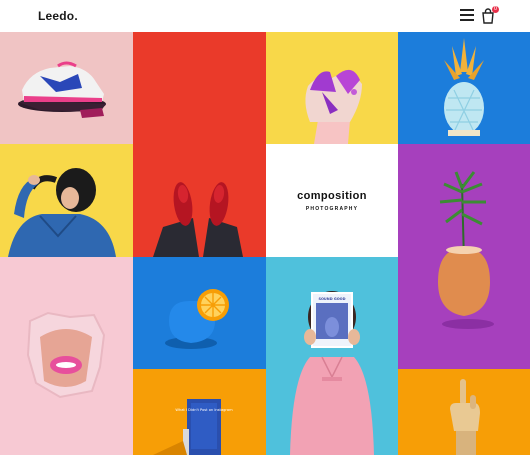 The width and height of the screenshot is (530, 455). What do you see at coordinates (490, 15) in the screenshot?
I see `cart-button: 0` at bounding box center [490, 15].